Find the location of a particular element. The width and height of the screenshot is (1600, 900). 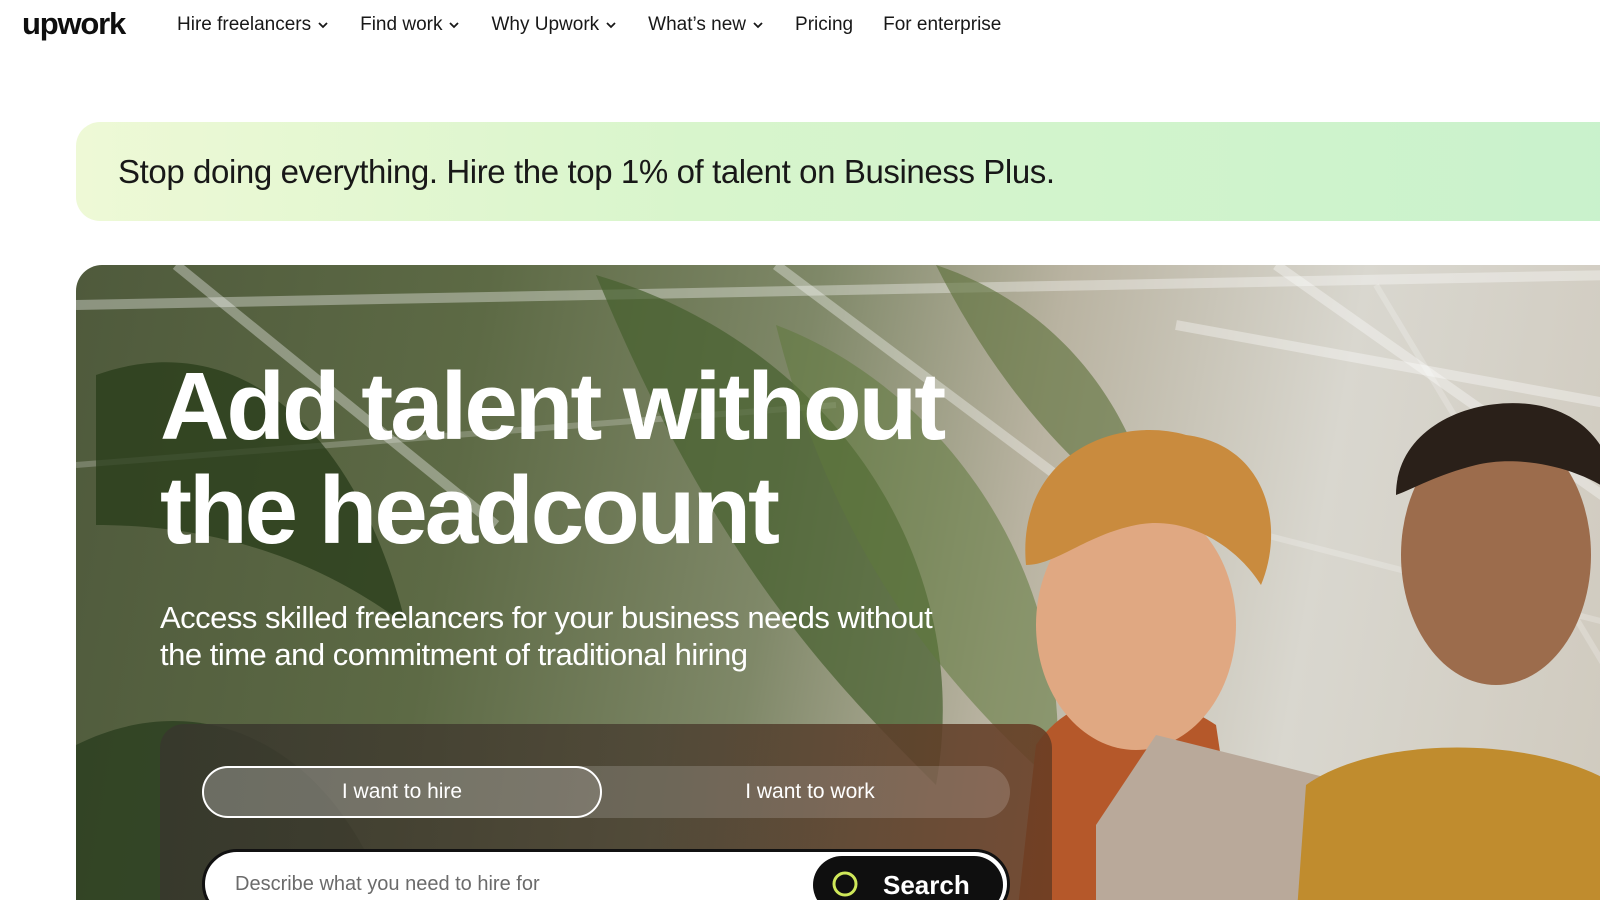

nav-item-label: Pricing is located at coordinates (824, 24).